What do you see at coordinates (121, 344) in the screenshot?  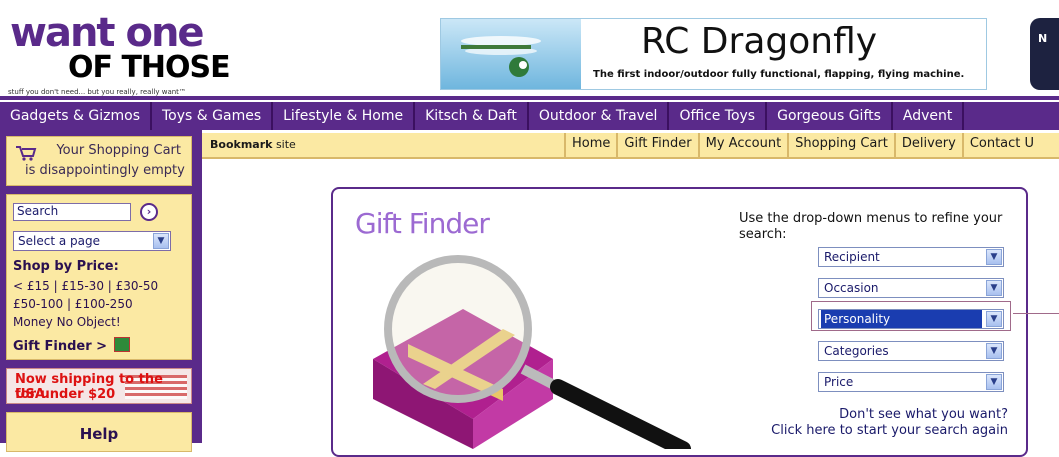 I see `gift-box-icon` at bounding box center [121, 344].